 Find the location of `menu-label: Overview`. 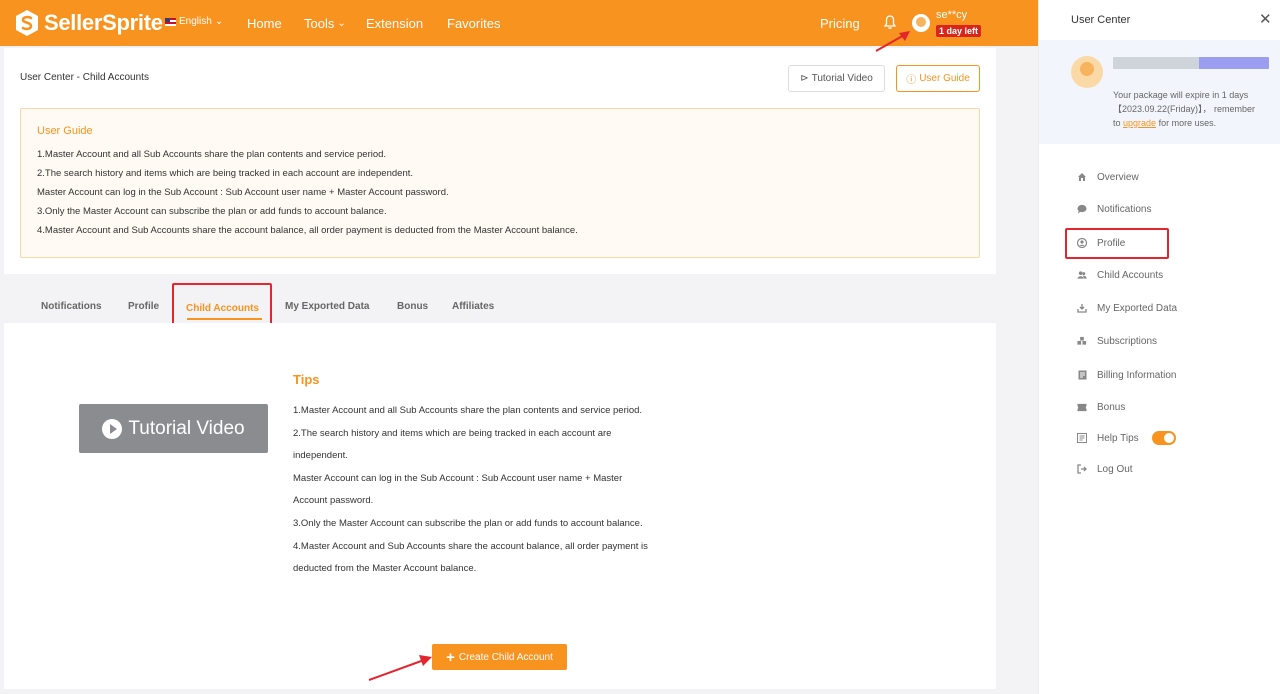

menu-label: Overview is located at coordinates (1118, 177).